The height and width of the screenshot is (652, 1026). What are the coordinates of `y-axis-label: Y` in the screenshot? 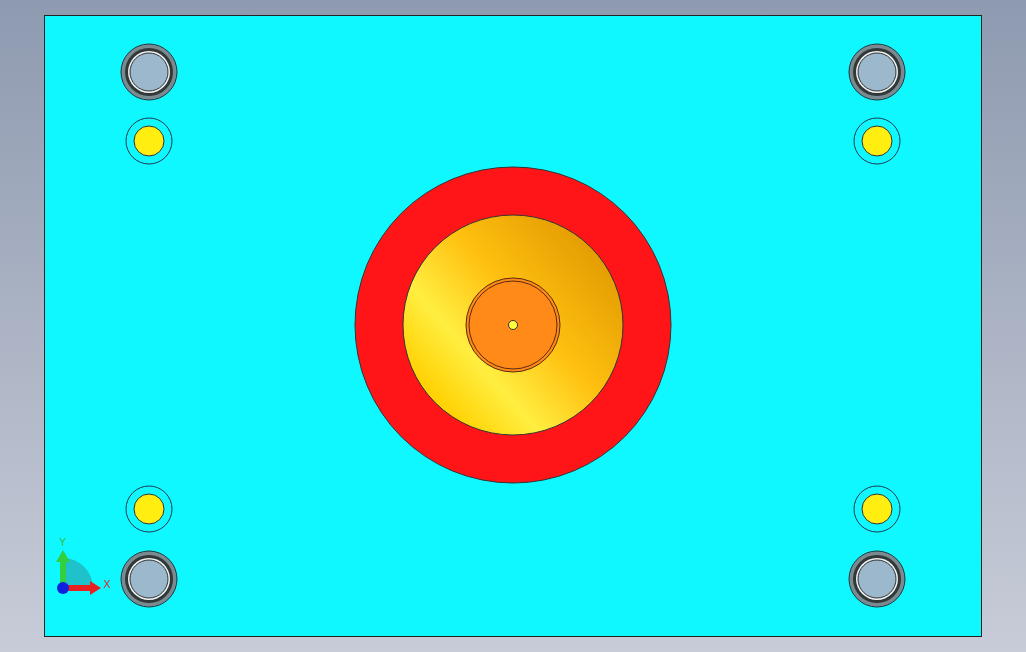 It's located at (62, 542).